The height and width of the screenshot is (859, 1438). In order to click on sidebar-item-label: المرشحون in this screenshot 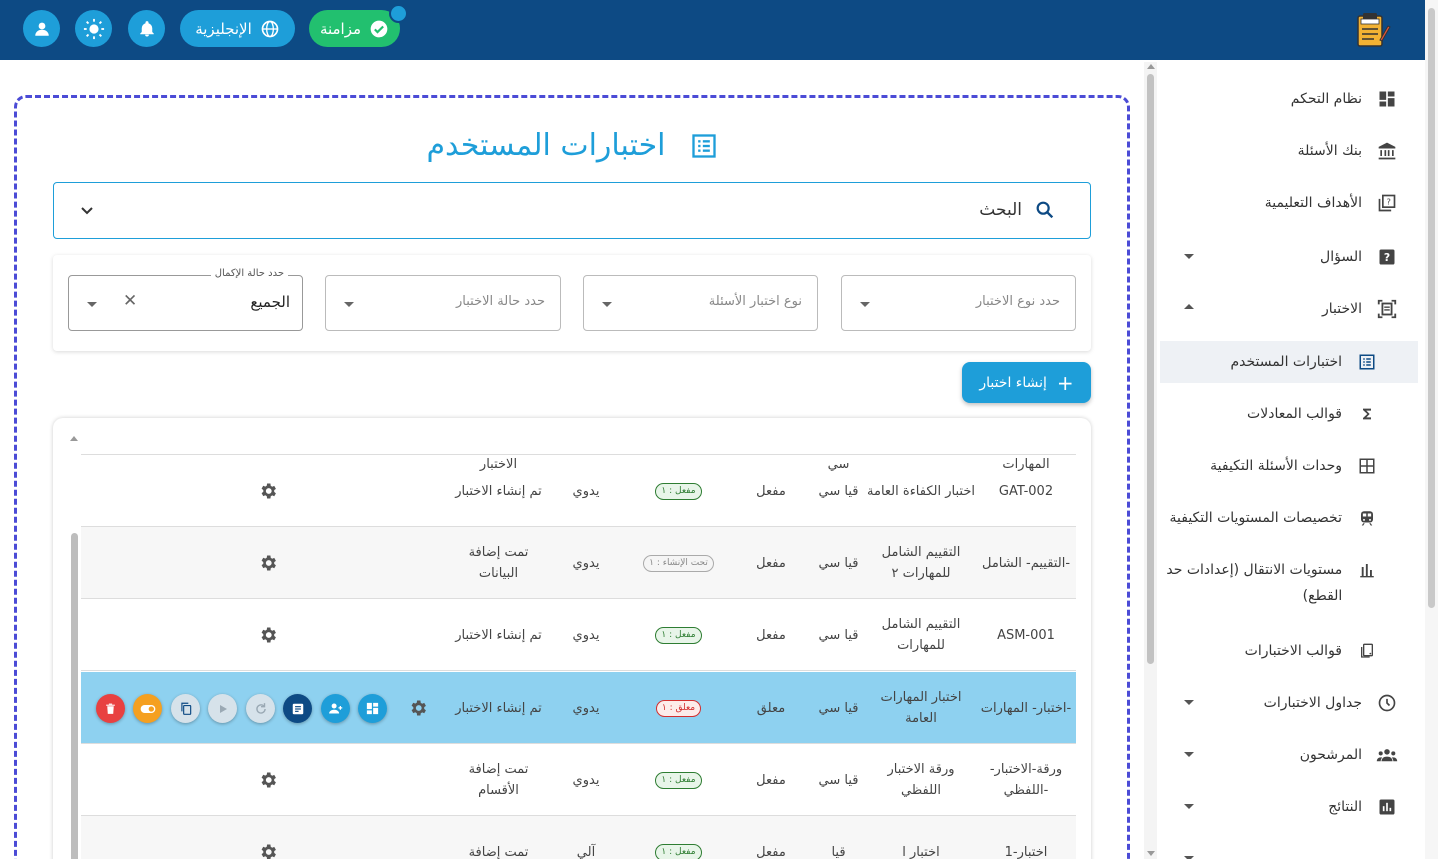, I will do `click(1330, 755)`.